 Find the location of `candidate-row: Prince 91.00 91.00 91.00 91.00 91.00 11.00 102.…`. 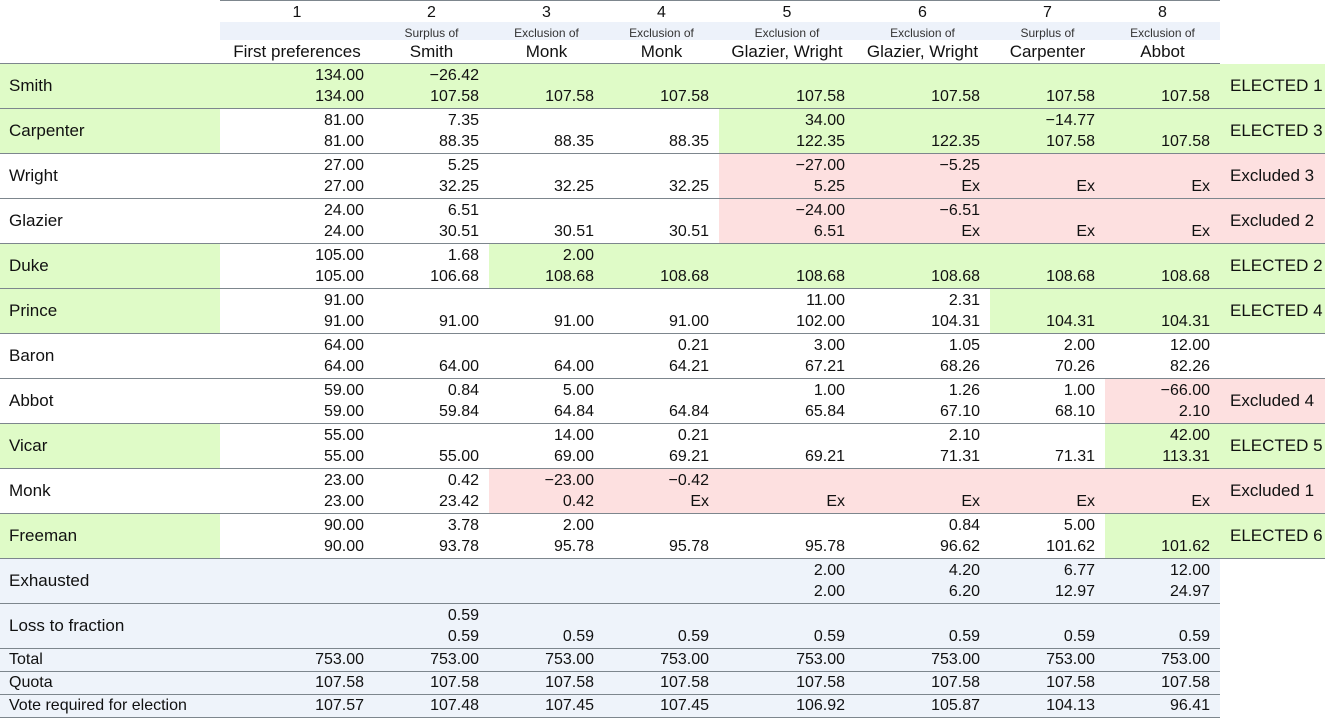

candidate-row: Prince 91.00 91.00 91.00 91.00 91.00 11.00 102.… is located at coordinates (662, 311).